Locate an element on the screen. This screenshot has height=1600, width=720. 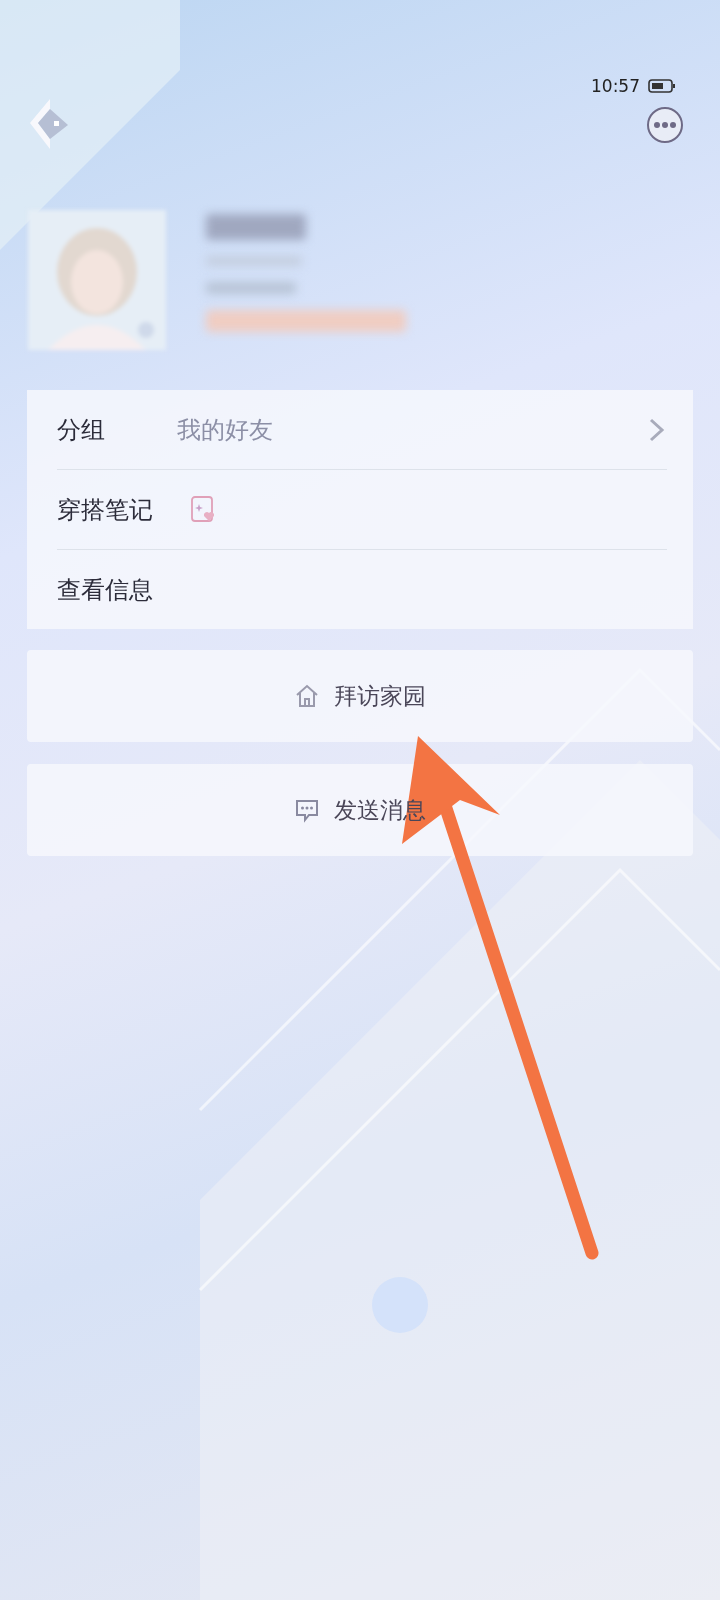
status-time: 10:57 is located at coordinates (615, 86).